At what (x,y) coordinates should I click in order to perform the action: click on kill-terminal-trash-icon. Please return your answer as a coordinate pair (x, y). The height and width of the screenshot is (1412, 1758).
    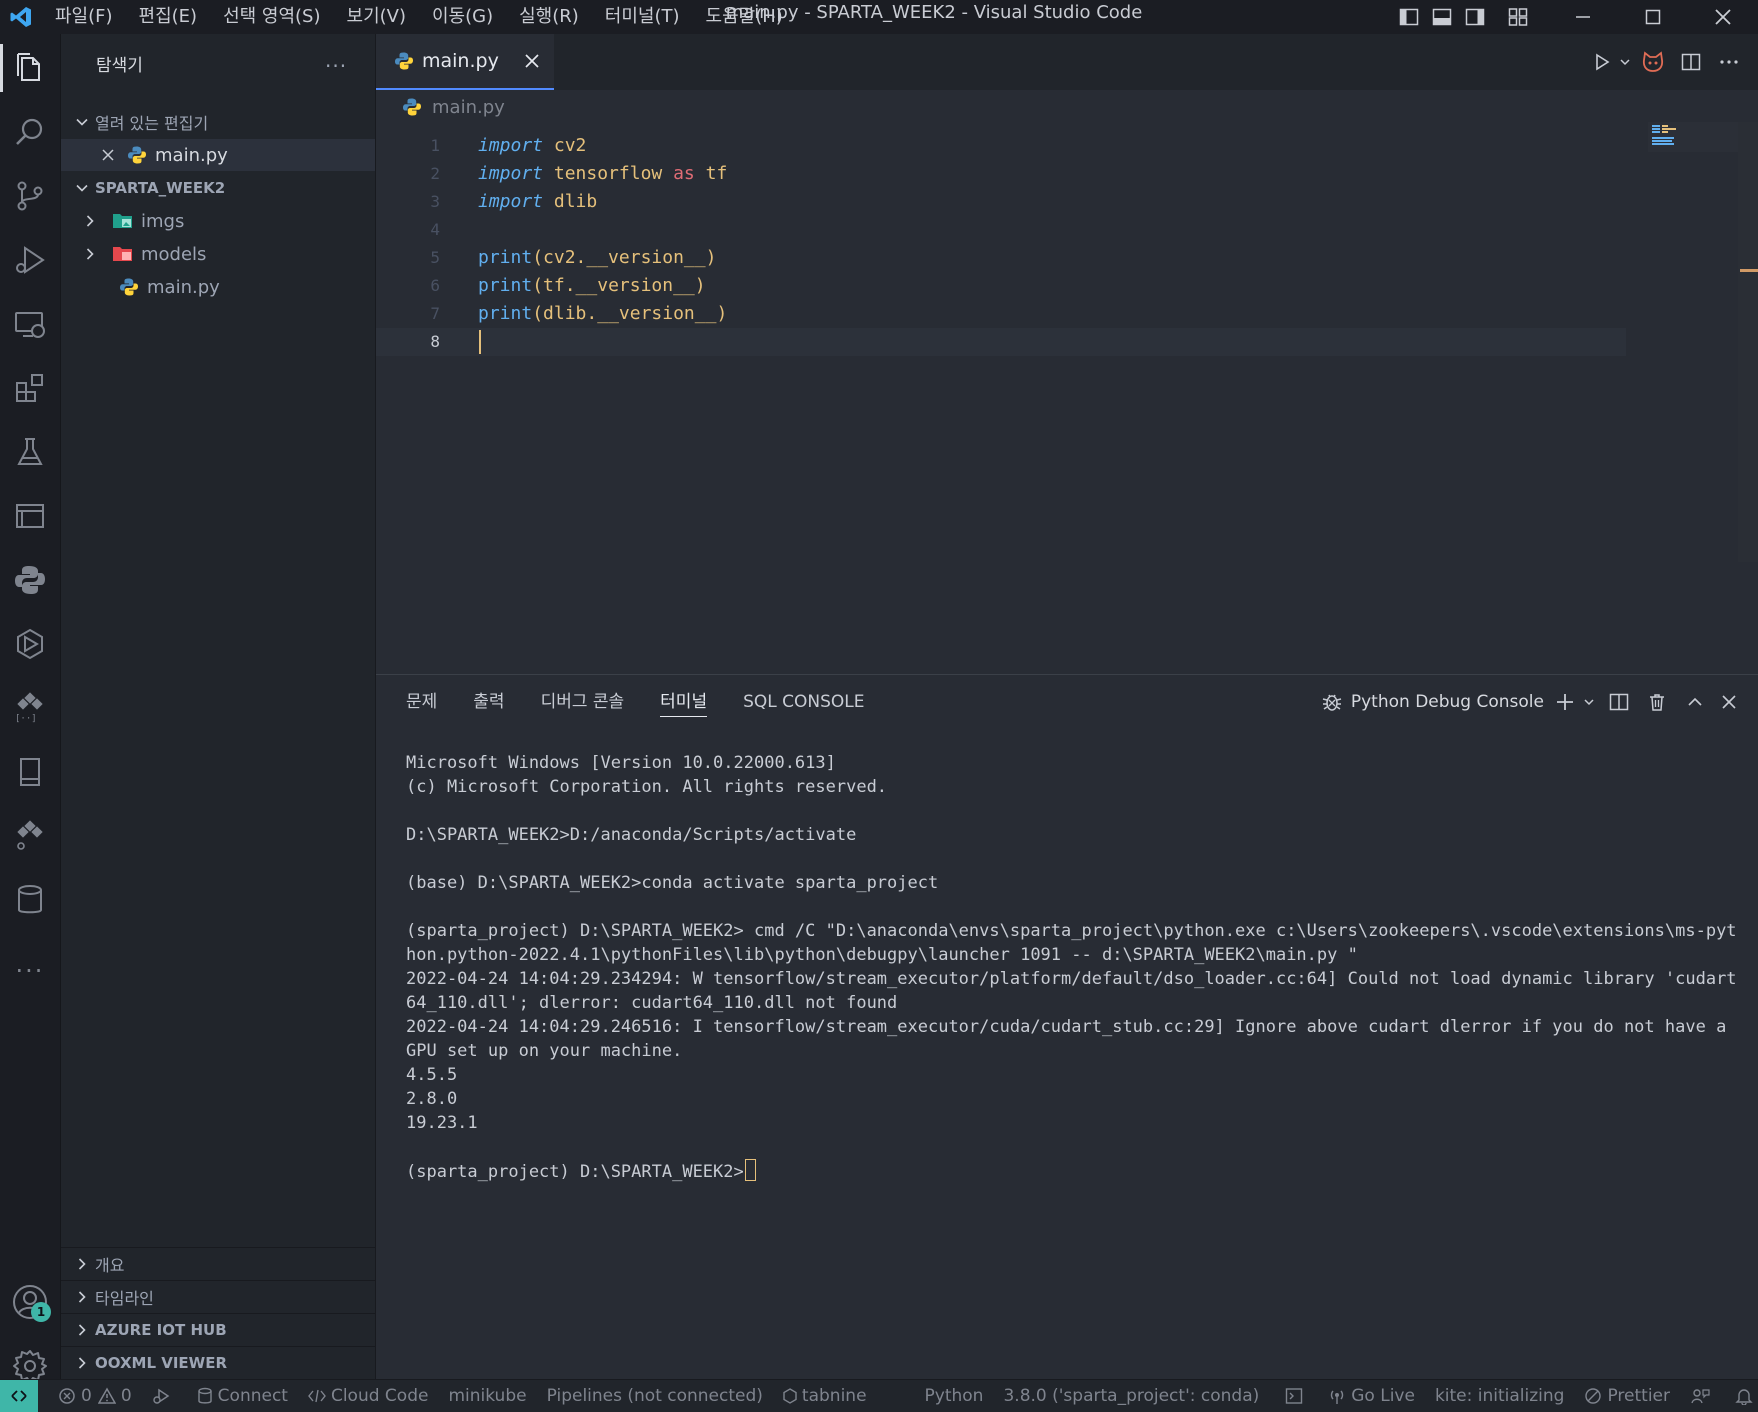
    Looking at the image, I should click on (1657, 702).